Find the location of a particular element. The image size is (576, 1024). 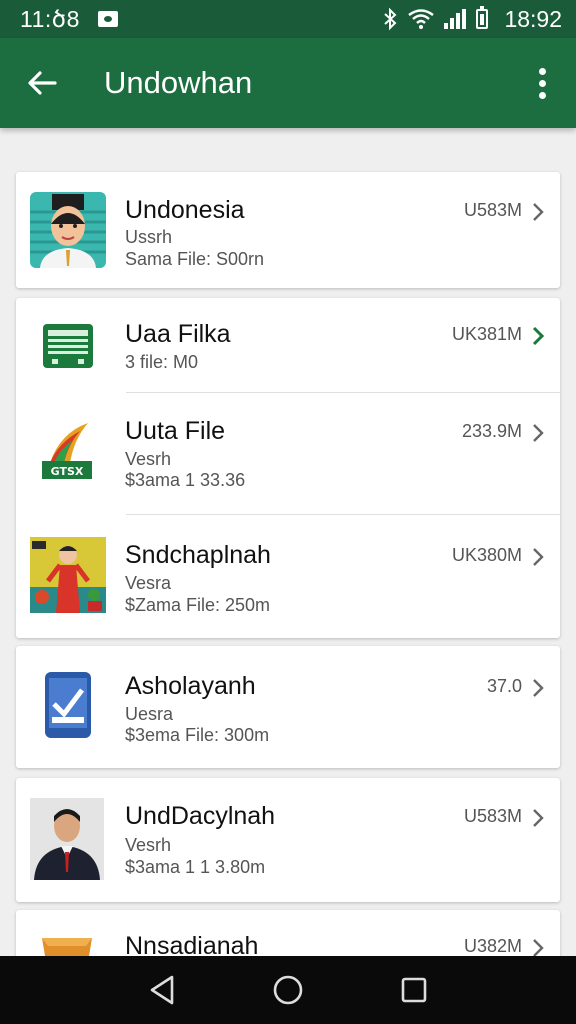

item-file-info: $3ama 1 33.36 is located at coordinates (185, 480).